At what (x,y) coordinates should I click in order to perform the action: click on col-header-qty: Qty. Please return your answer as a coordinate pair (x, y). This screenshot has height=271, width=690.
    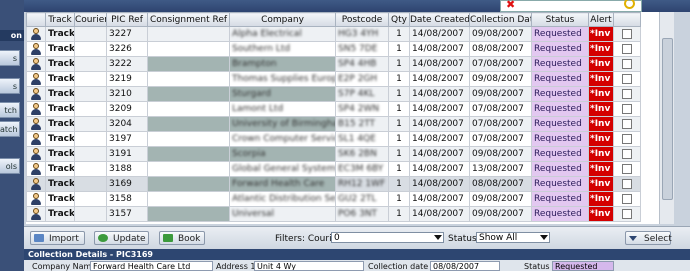
    Looking at the image, I should click on (399, 19).